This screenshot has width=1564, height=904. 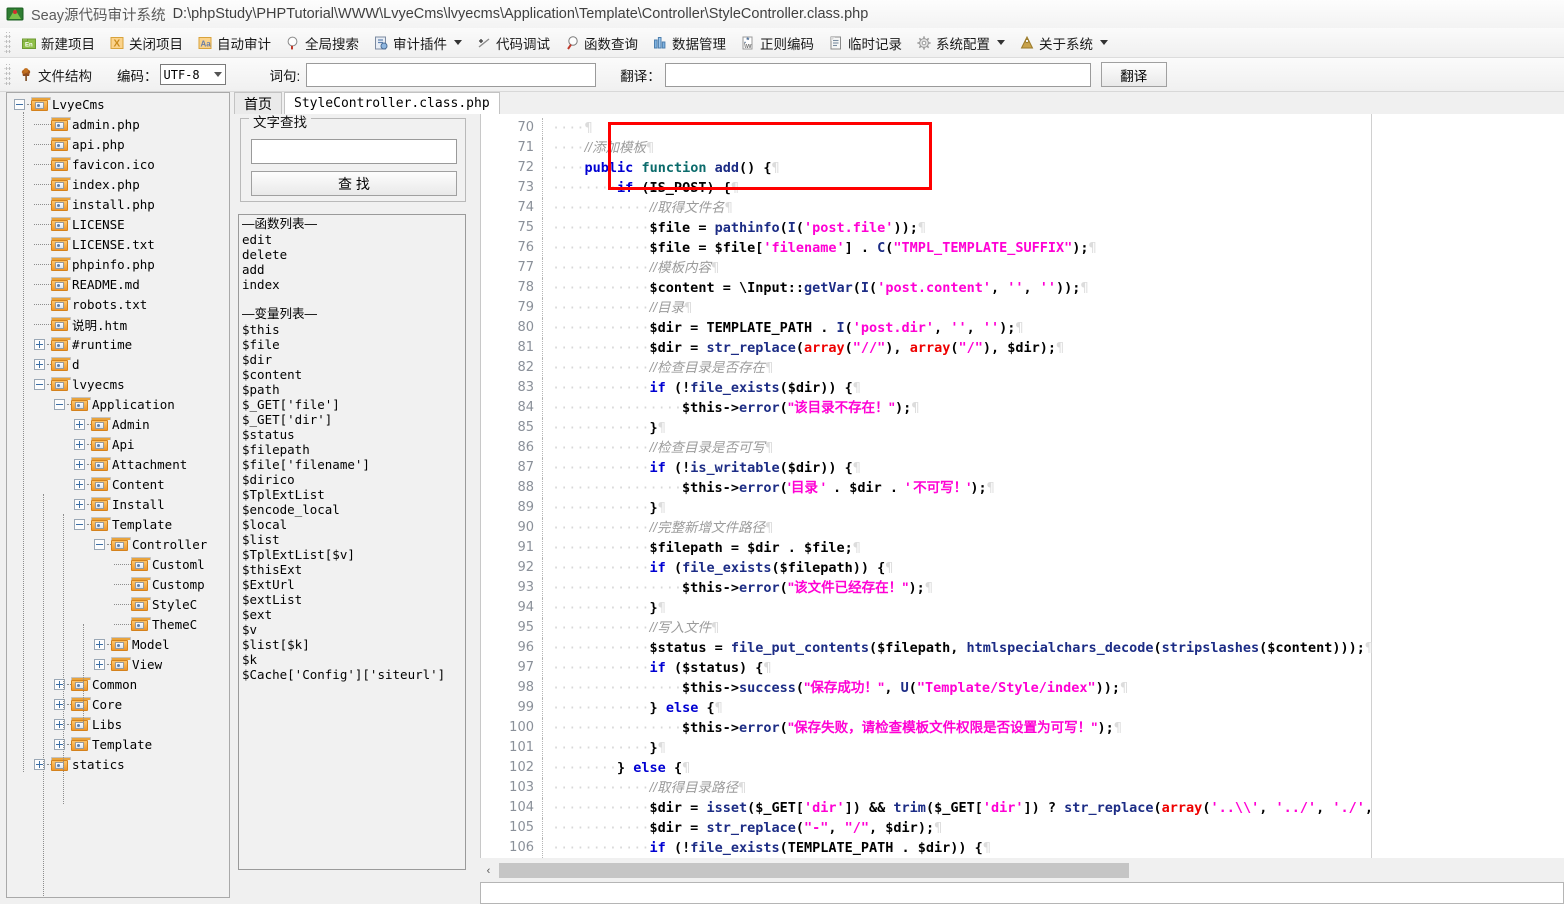 I want to click on tree-item-Model: Model, so click(x=118, y=644).